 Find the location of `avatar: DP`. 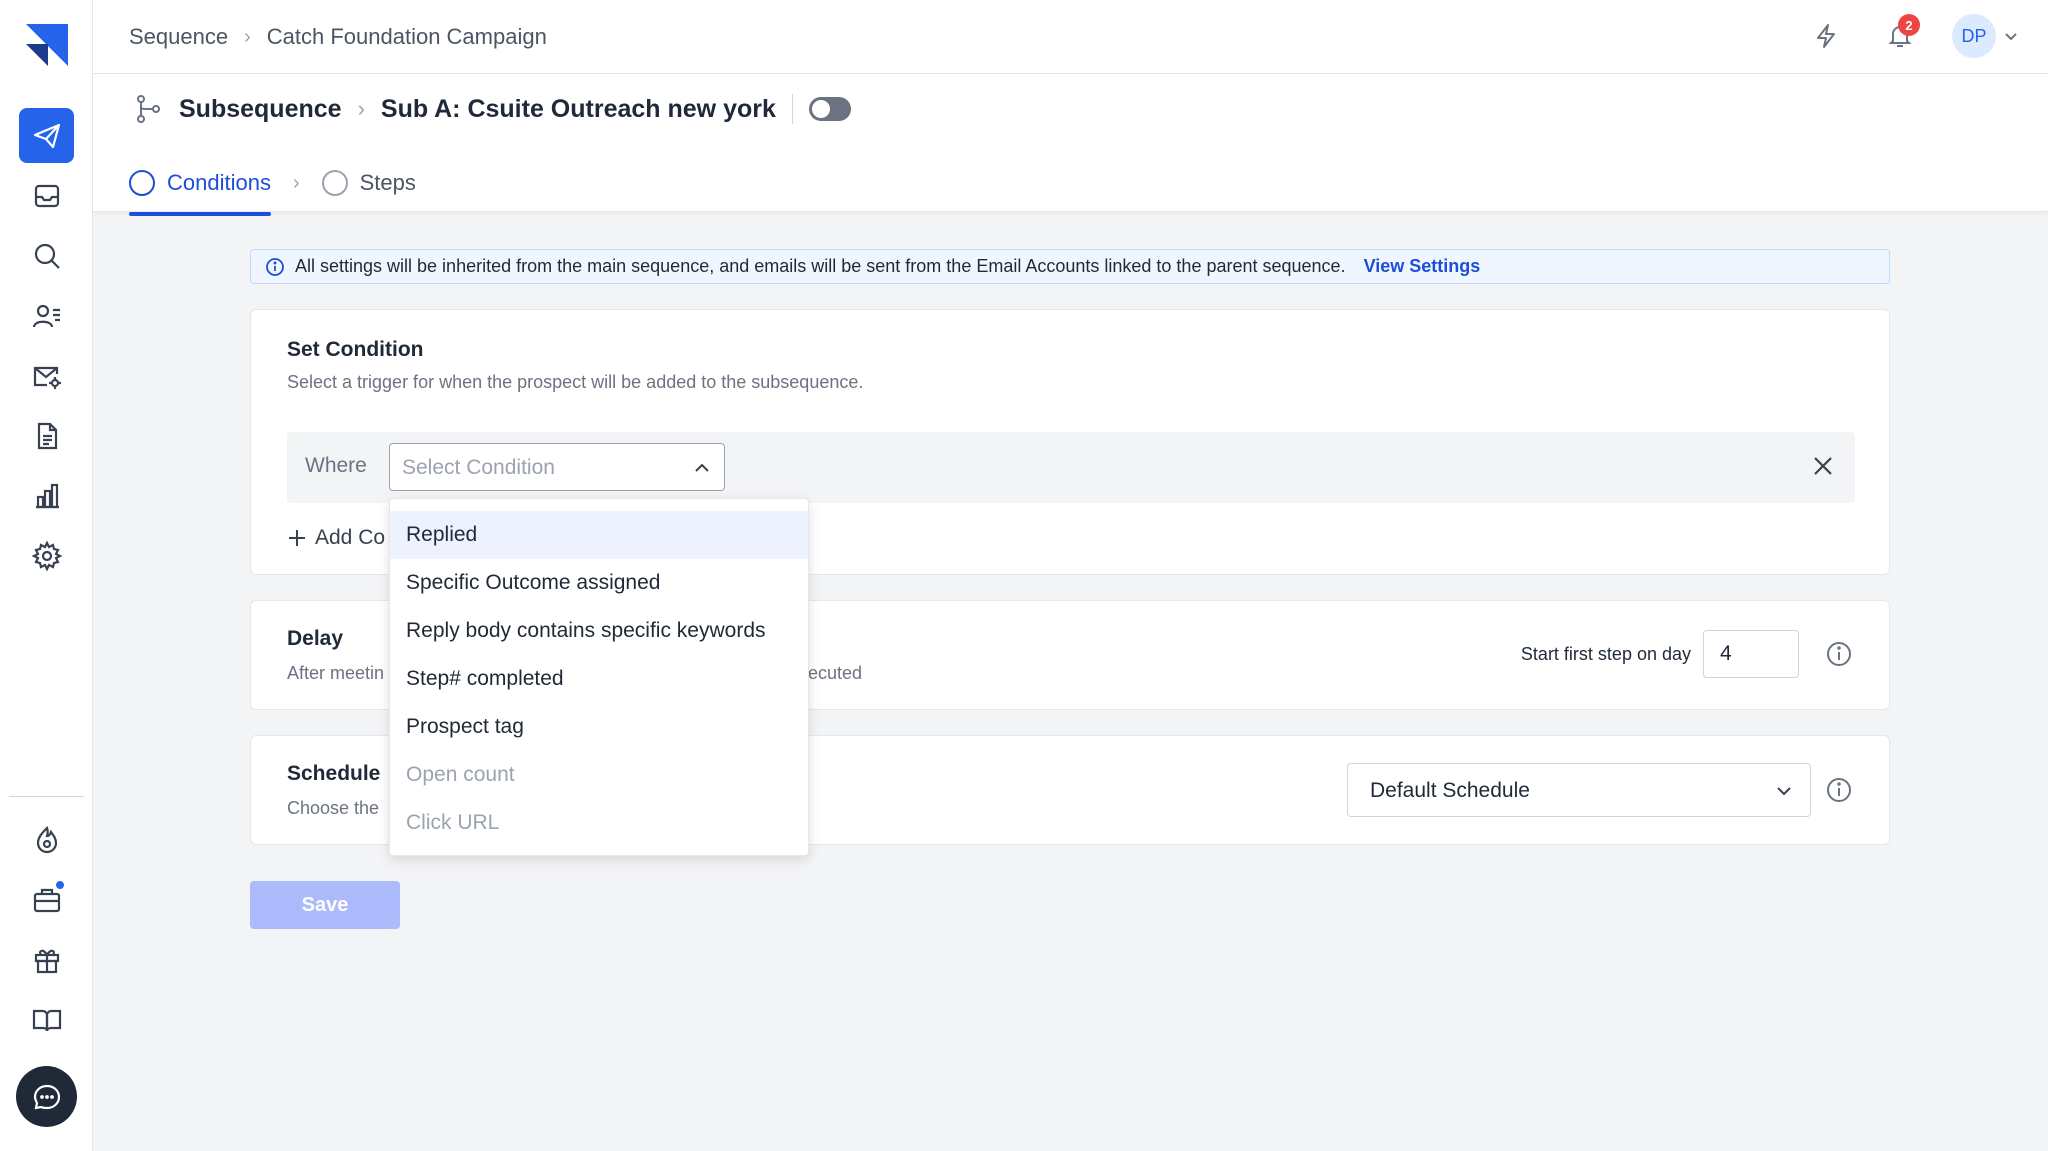

avatar: DP is located at coordinates (1974, 36).